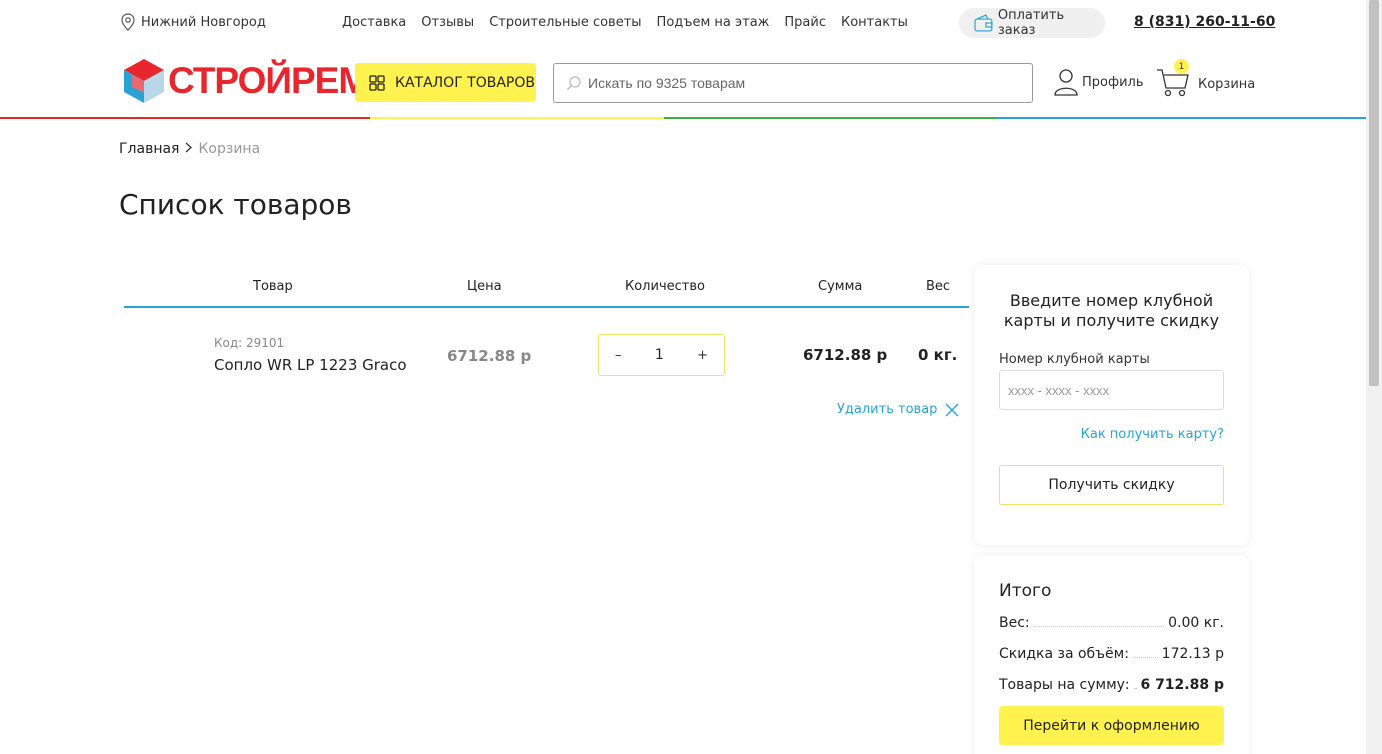  Describe the element at coordinates (149, 149) in the screenshot. I see `breadcrumb-home: Главная` at that location.